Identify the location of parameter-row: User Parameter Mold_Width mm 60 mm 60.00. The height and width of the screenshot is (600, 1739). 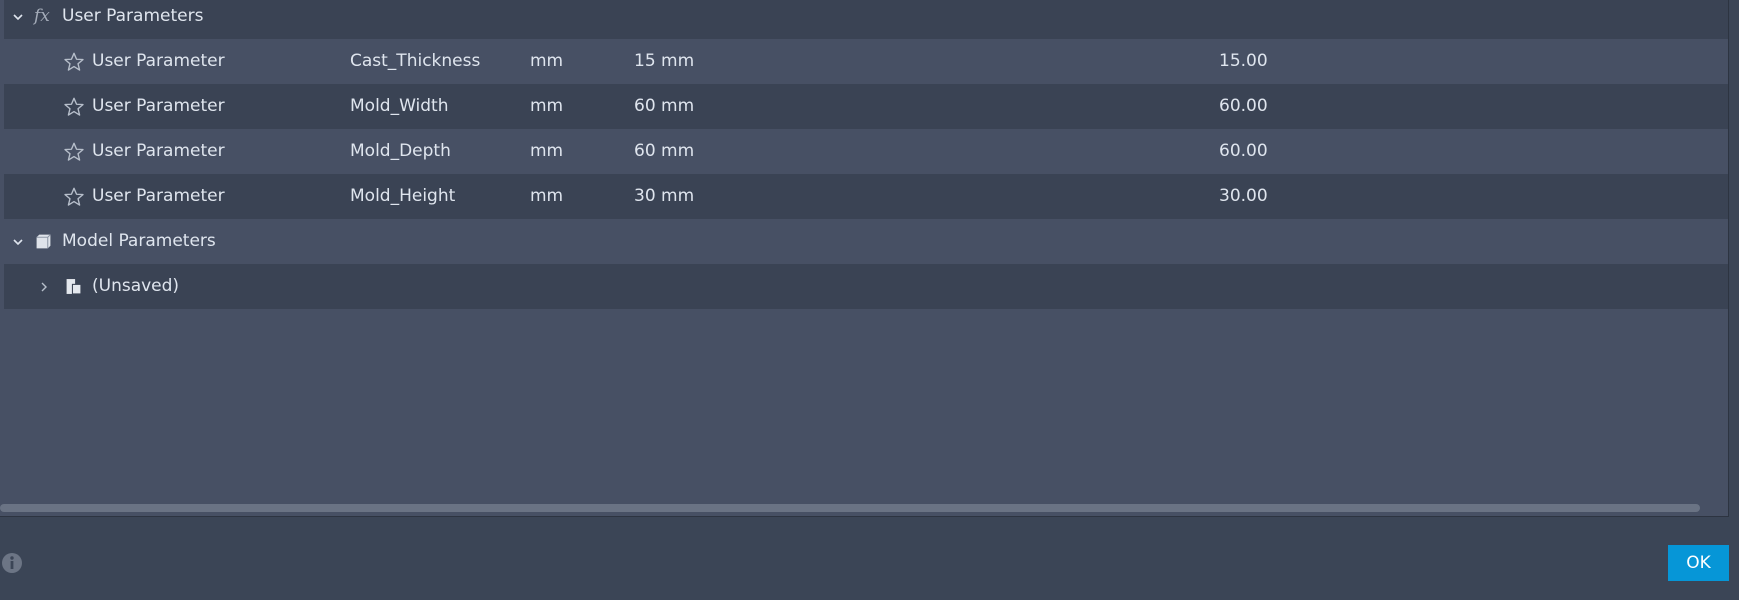
(866, 106).